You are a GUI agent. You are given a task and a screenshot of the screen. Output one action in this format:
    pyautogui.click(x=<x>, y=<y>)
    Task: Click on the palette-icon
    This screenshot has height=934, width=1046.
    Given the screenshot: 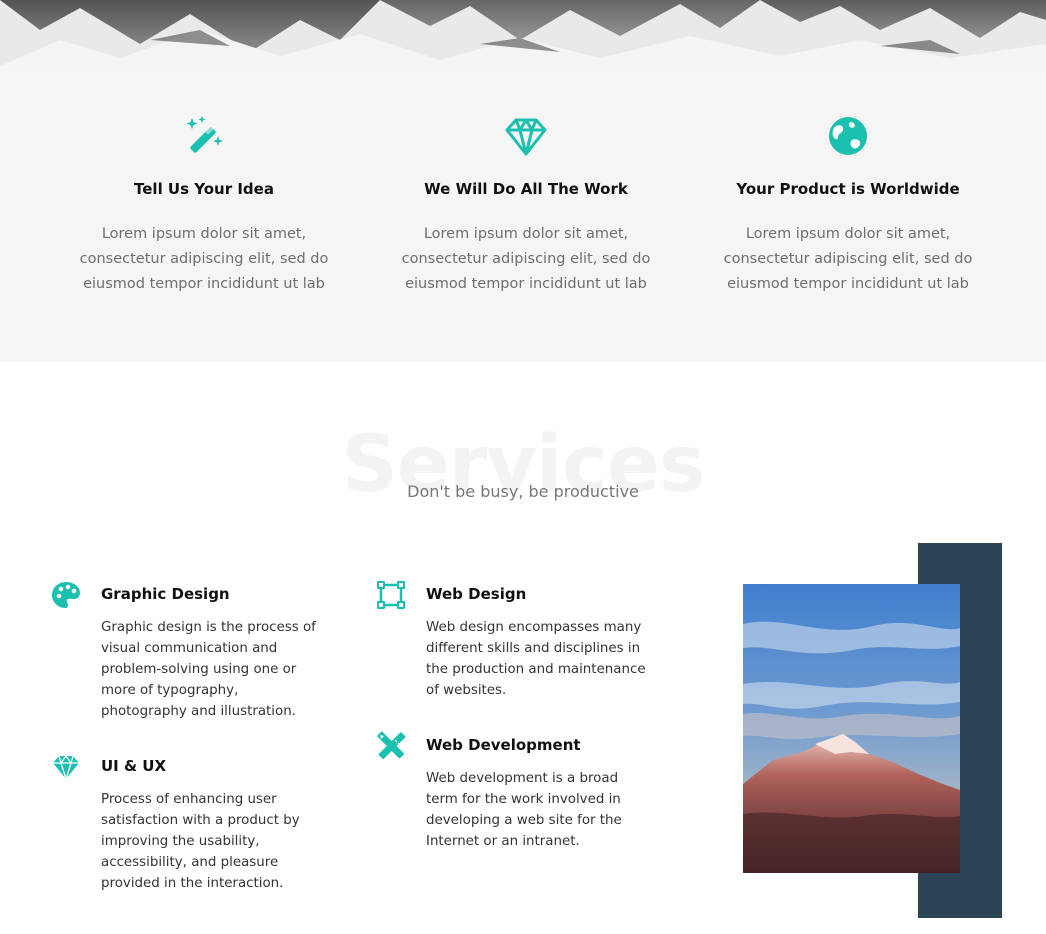 What is the action you would take?
    pyautogui.click(x=66, y=595)
    